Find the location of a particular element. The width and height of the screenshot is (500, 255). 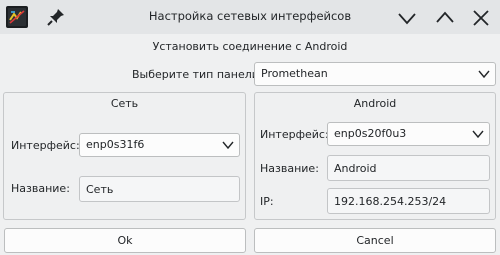

android-ip-value: 192.168.254.253/24 is located at coordinates (390, 201).